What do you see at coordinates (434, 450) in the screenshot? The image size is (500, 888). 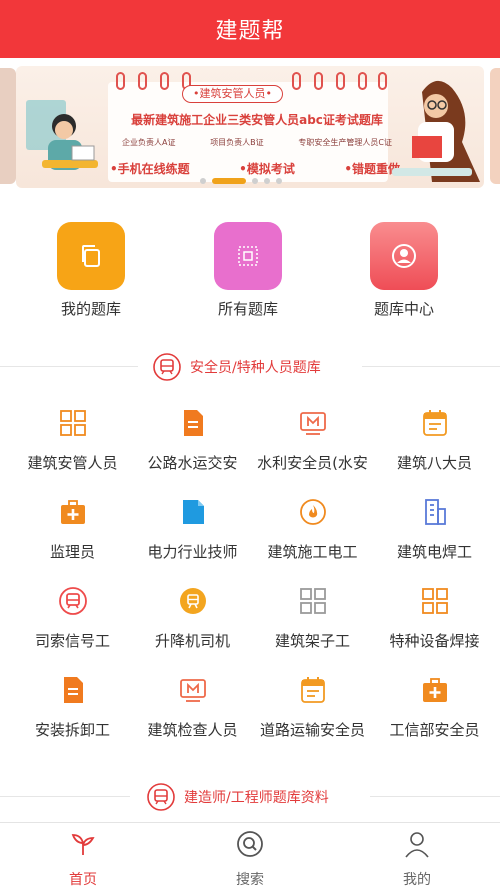 I see `category-item: 建筑八大员` at bounding box center [434, 450].